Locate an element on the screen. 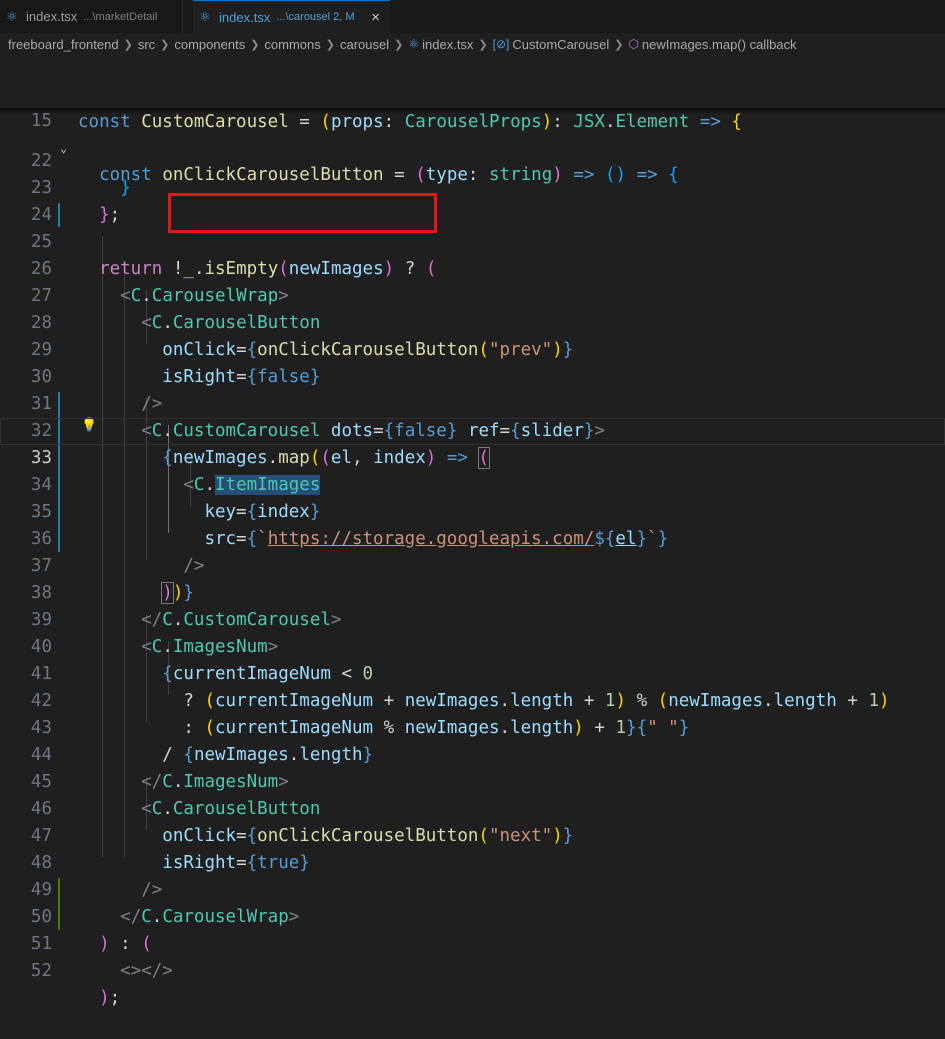 The image size is (945, 1039). breadcrumb-item: newImages.map() callback is located at coordinates (719, 44).